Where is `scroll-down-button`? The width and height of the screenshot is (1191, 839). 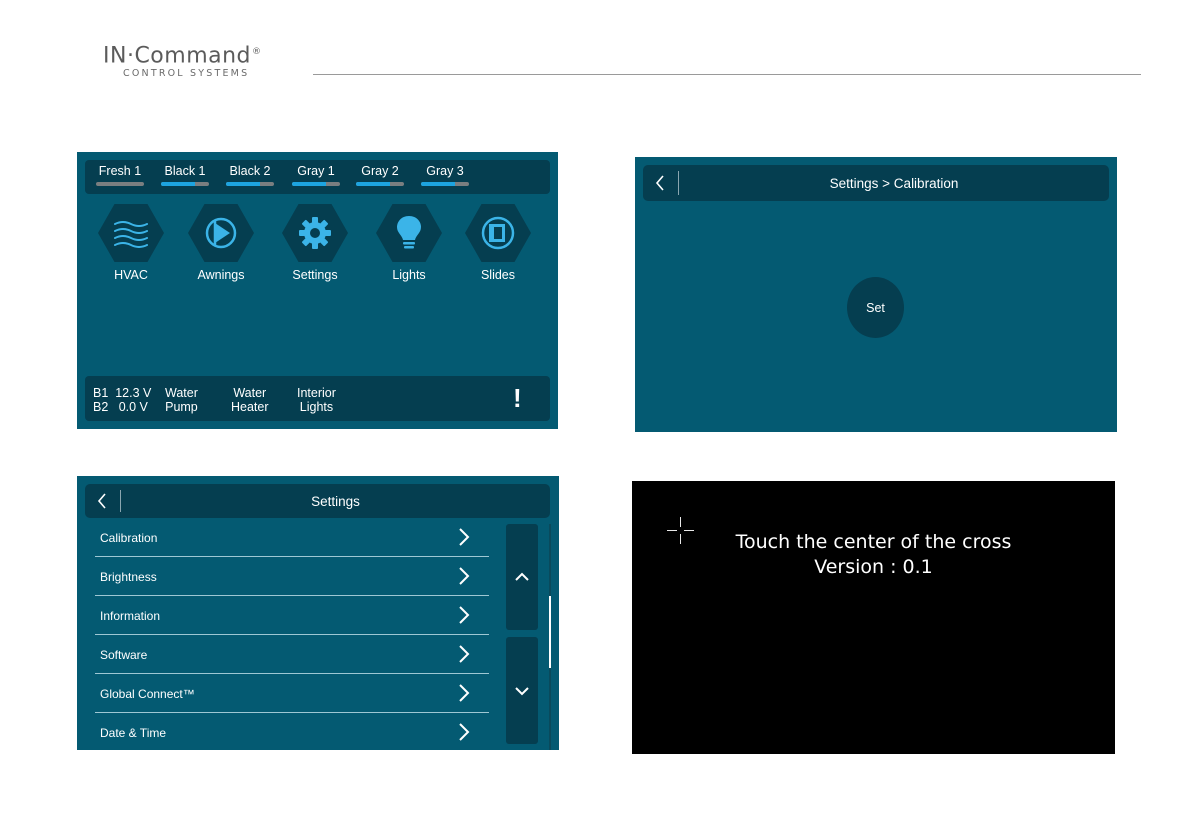
scroll-down-button is located at coordinates (522, 690).